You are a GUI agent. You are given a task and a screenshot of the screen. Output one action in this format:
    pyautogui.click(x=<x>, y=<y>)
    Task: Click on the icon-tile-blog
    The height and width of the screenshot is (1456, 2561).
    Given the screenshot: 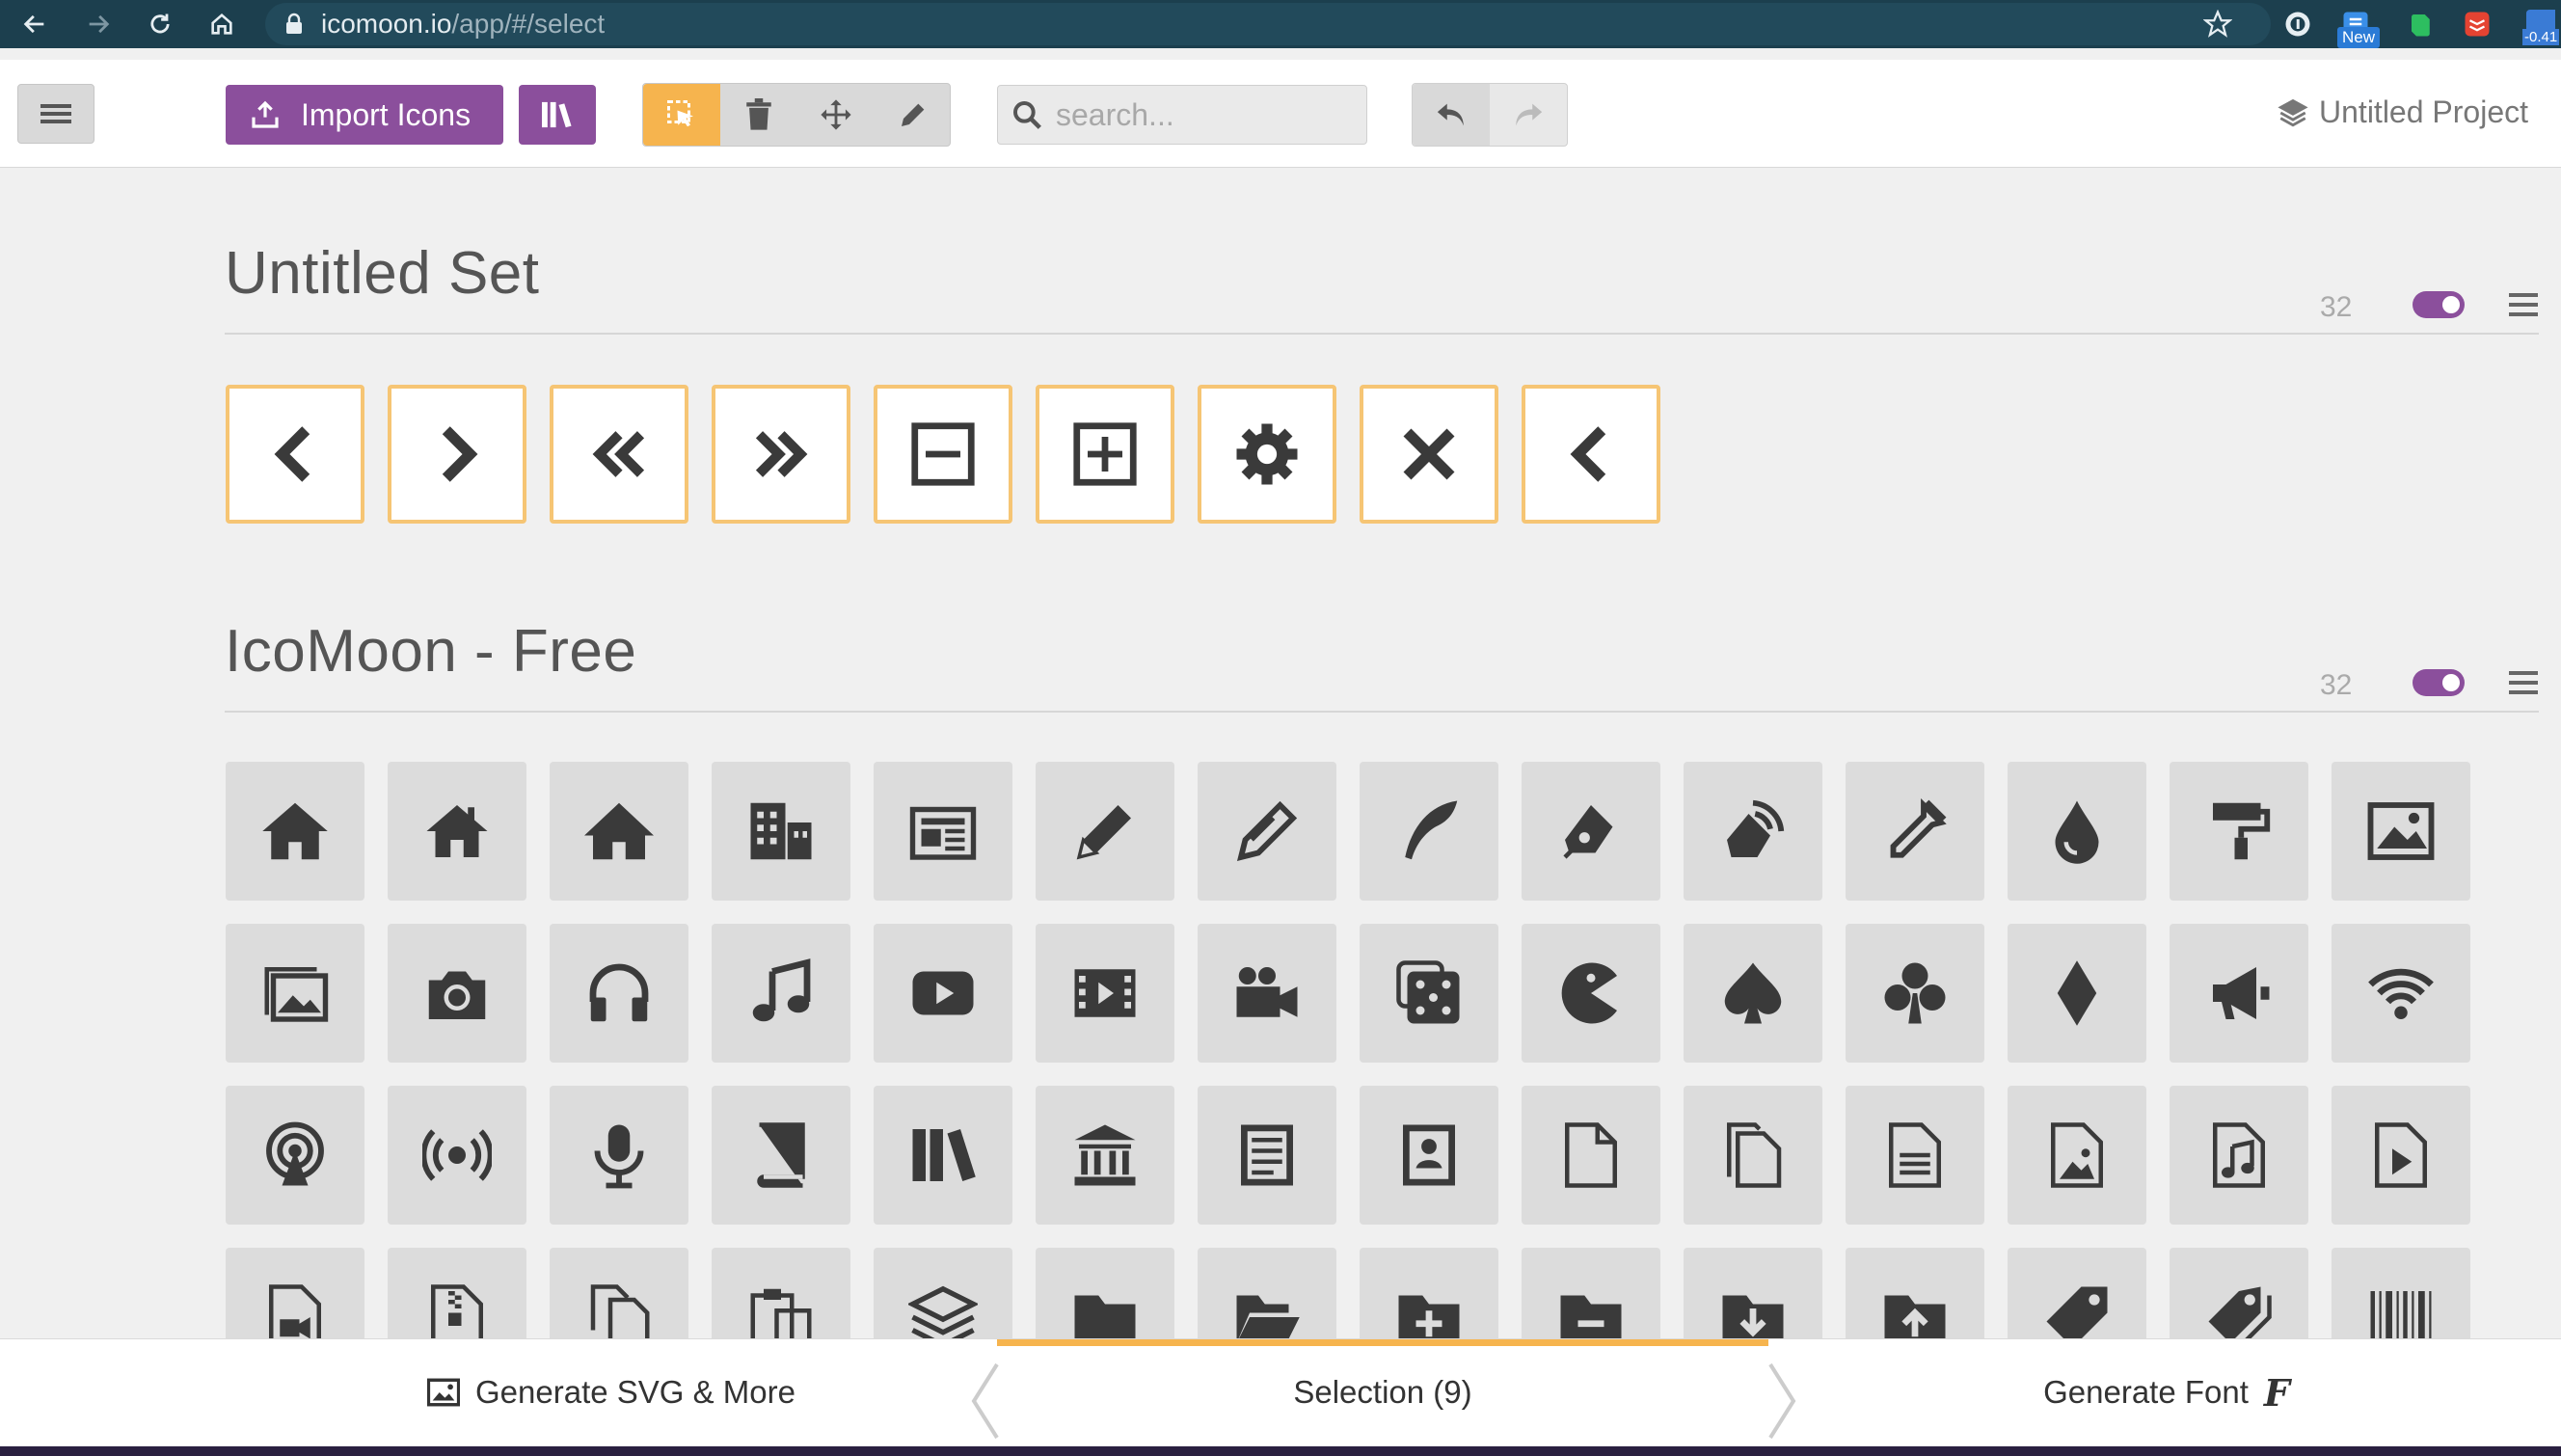 What is the action you would take?
    pyautogui.click(x=1753, y=831)
    